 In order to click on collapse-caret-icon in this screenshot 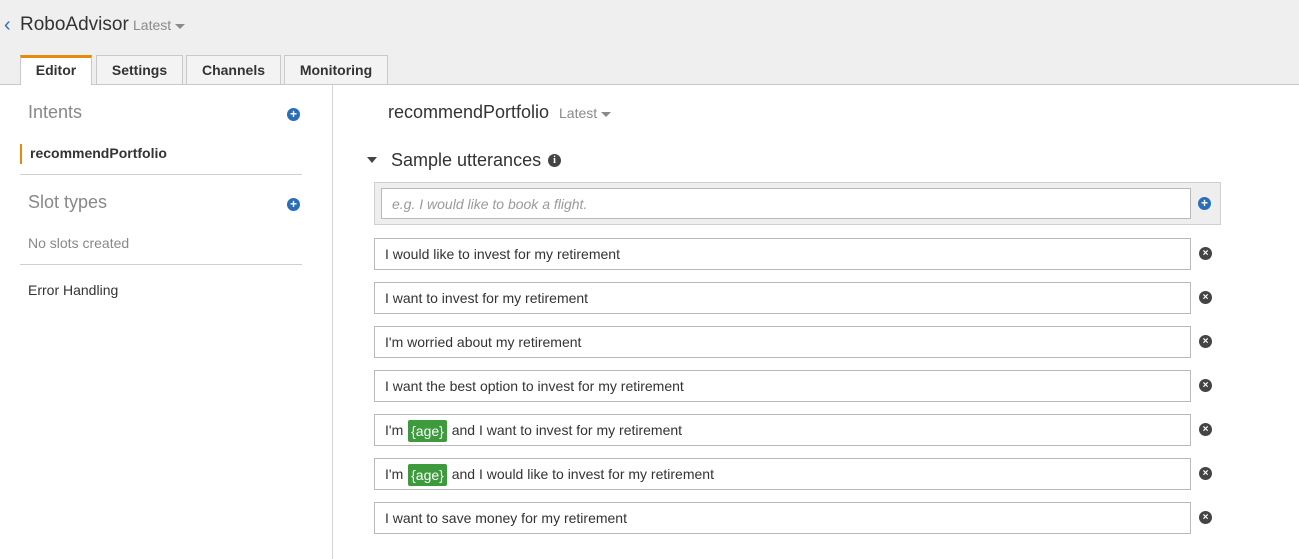, I will do `click(372, 160)`.